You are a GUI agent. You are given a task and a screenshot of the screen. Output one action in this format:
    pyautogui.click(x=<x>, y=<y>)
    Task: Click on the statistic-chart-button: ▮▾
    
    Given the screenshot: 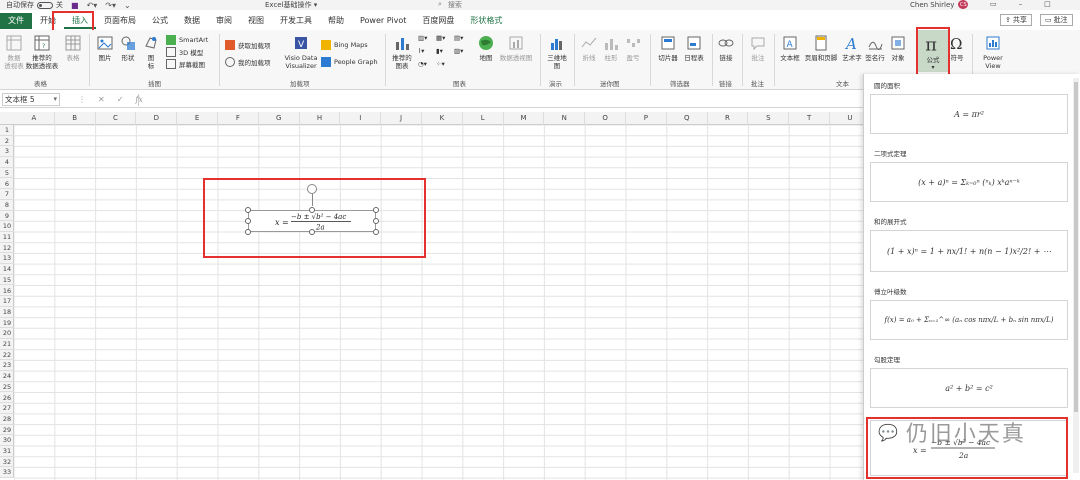 What is the action you would take?
    pyautogui.click(x=439, y=51)
    